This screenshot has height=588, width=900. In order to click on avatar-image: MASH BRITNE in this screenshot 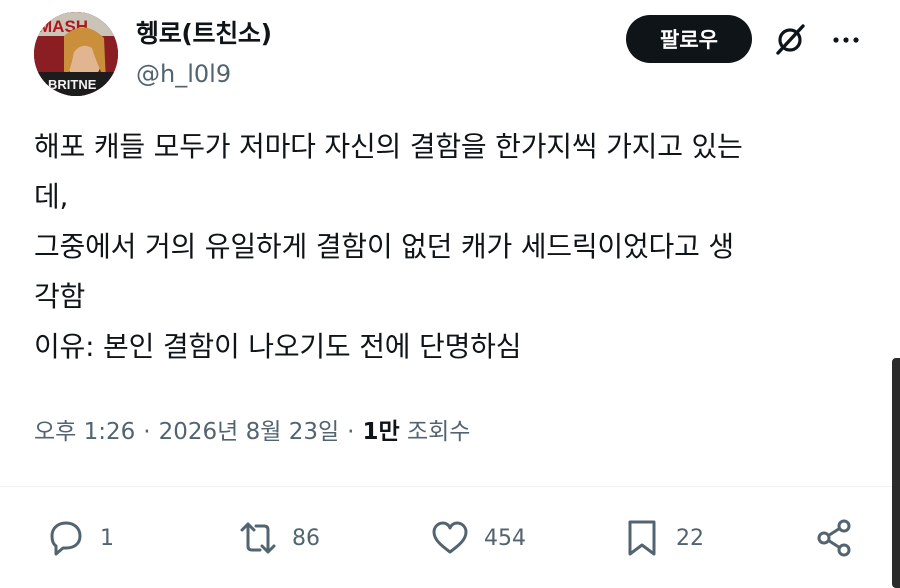, I will do `click(76, 54)`.